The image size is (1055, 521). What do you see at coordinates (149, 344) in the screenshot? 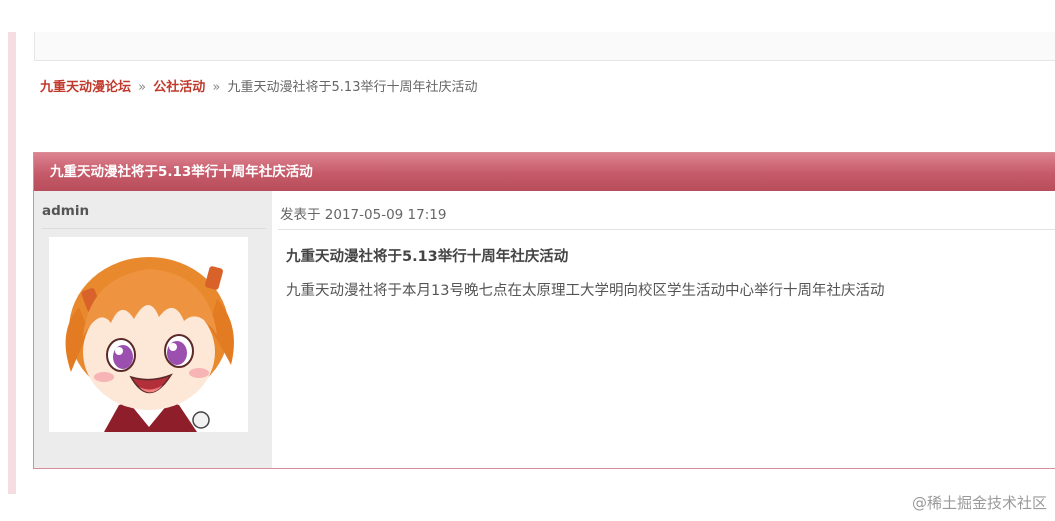
I see `anime-girl-avatar-icon` at bounding box center [149, 344].